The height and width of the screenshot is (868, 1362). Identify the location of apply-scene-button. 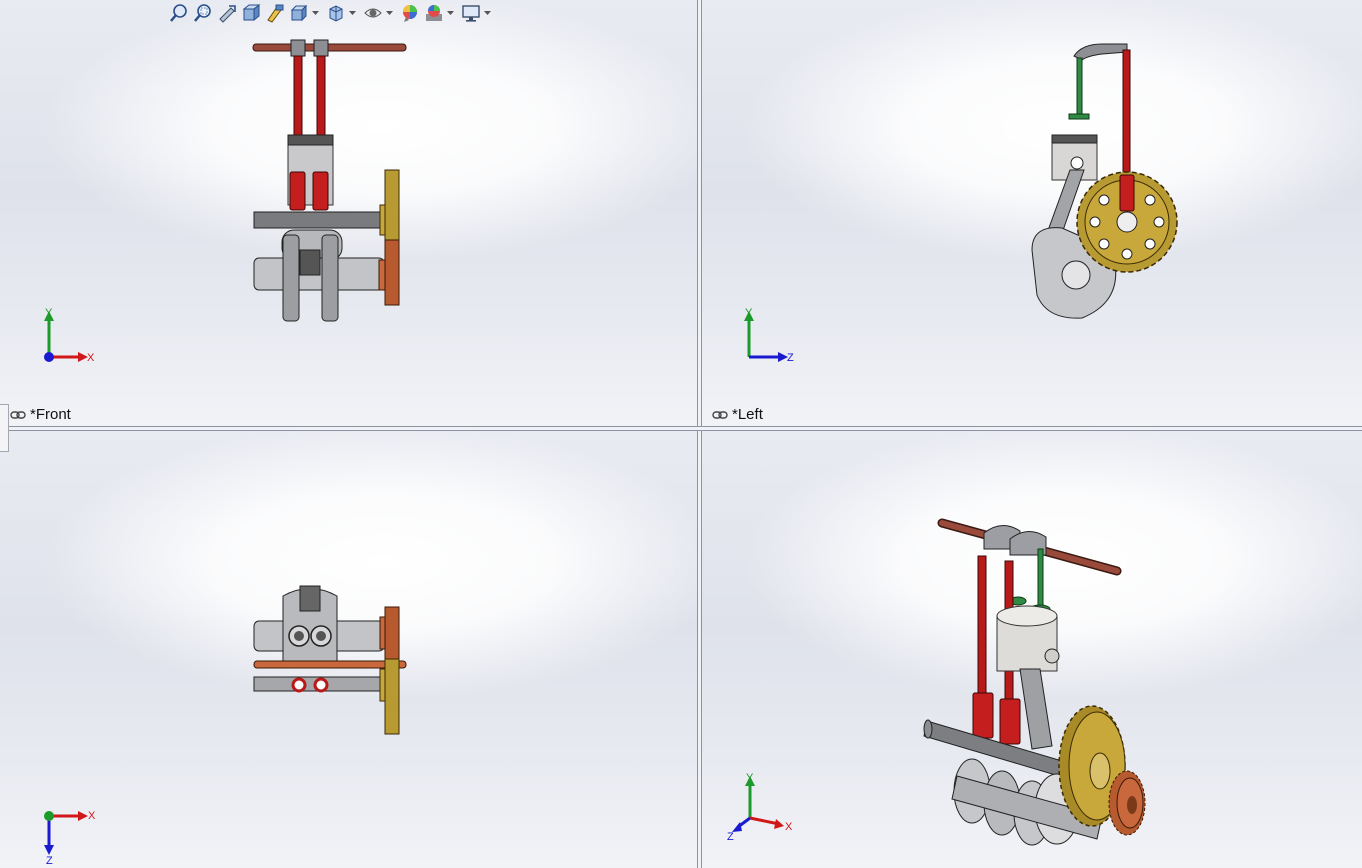
(434, 13).